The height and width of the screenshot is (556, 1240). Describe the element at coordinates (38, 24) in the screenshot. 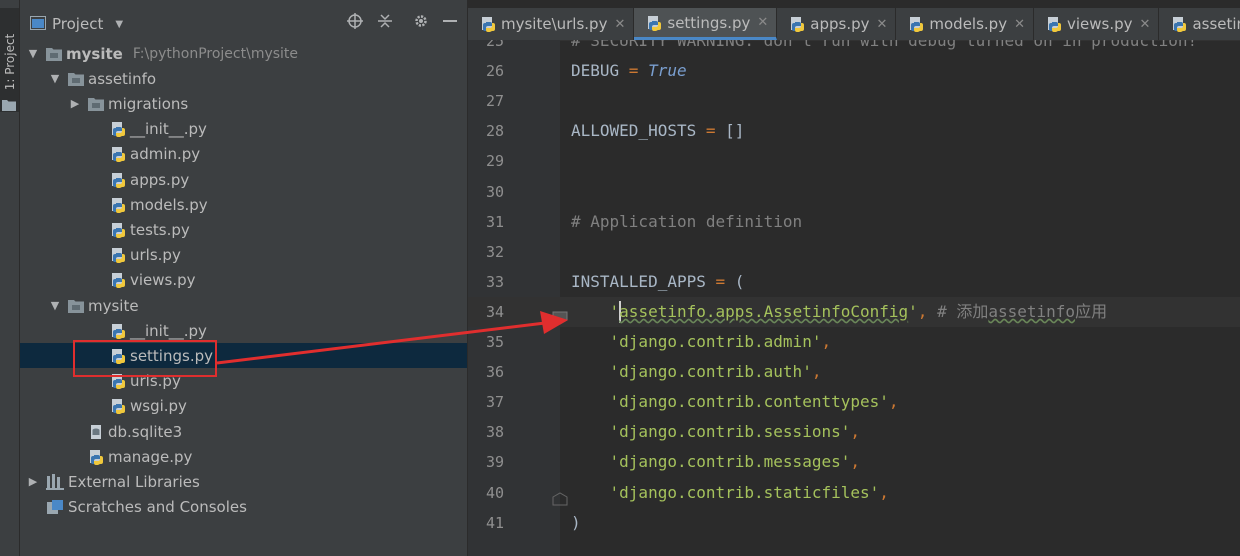

I see `project-icon` at that location.